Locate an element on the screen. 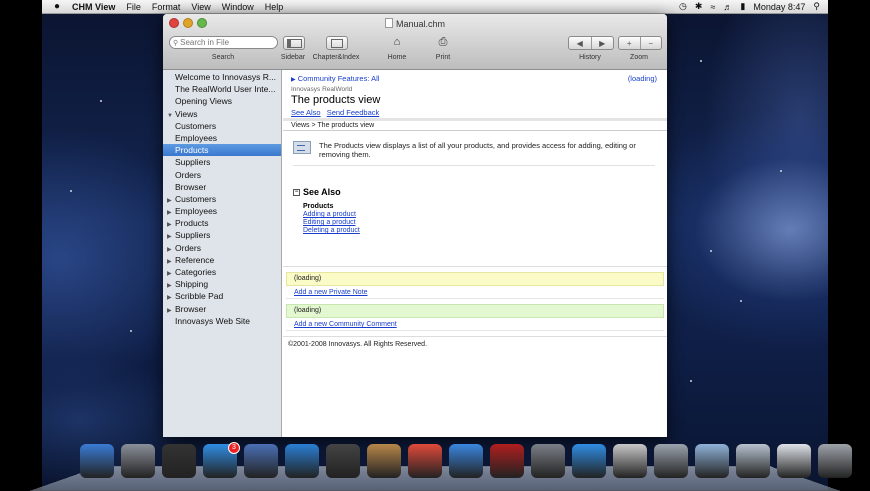 This screenshot has width=870, height=491. menu-app-name: CHM View is located at coordinates (93, 7).